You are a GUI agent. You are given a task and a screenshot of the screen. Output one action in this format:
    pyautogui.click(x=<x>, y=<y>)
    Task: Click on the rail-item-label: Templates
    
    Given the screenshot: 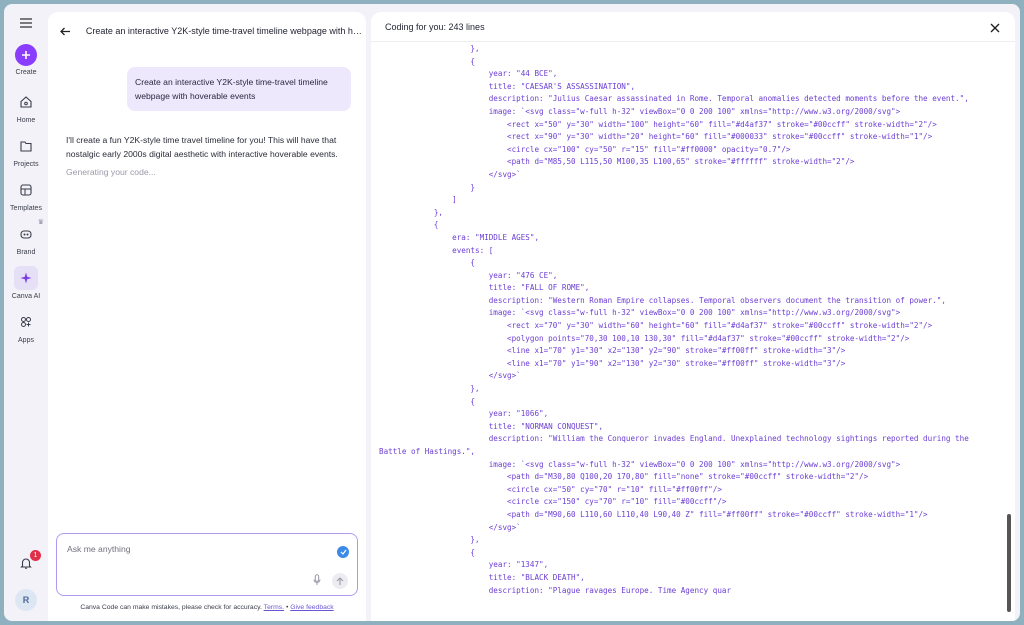 What is the action you would take?
    pyautogui.click(x=26, y=208)
    